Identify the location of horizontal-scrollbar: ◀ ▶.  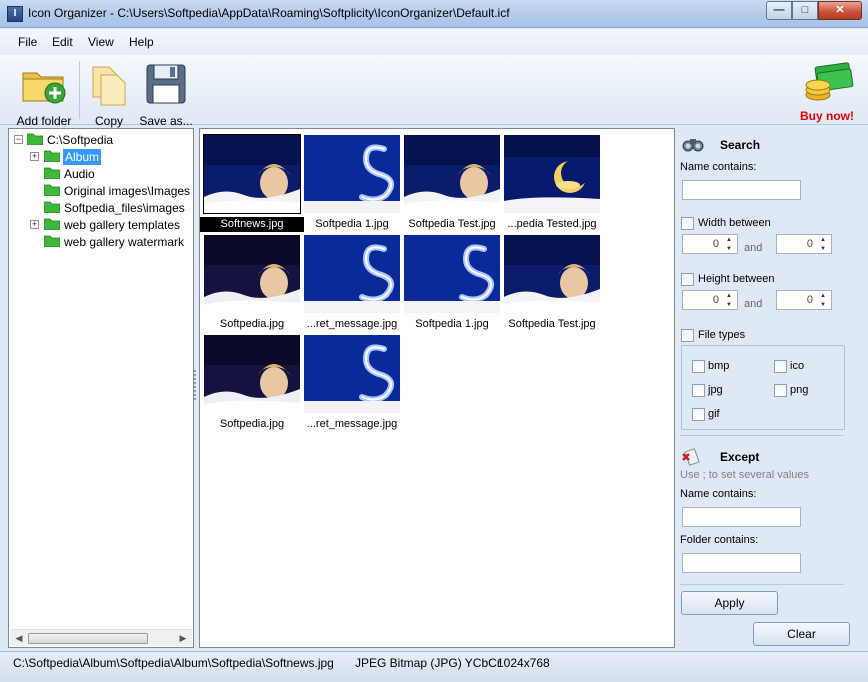
(101, 637).